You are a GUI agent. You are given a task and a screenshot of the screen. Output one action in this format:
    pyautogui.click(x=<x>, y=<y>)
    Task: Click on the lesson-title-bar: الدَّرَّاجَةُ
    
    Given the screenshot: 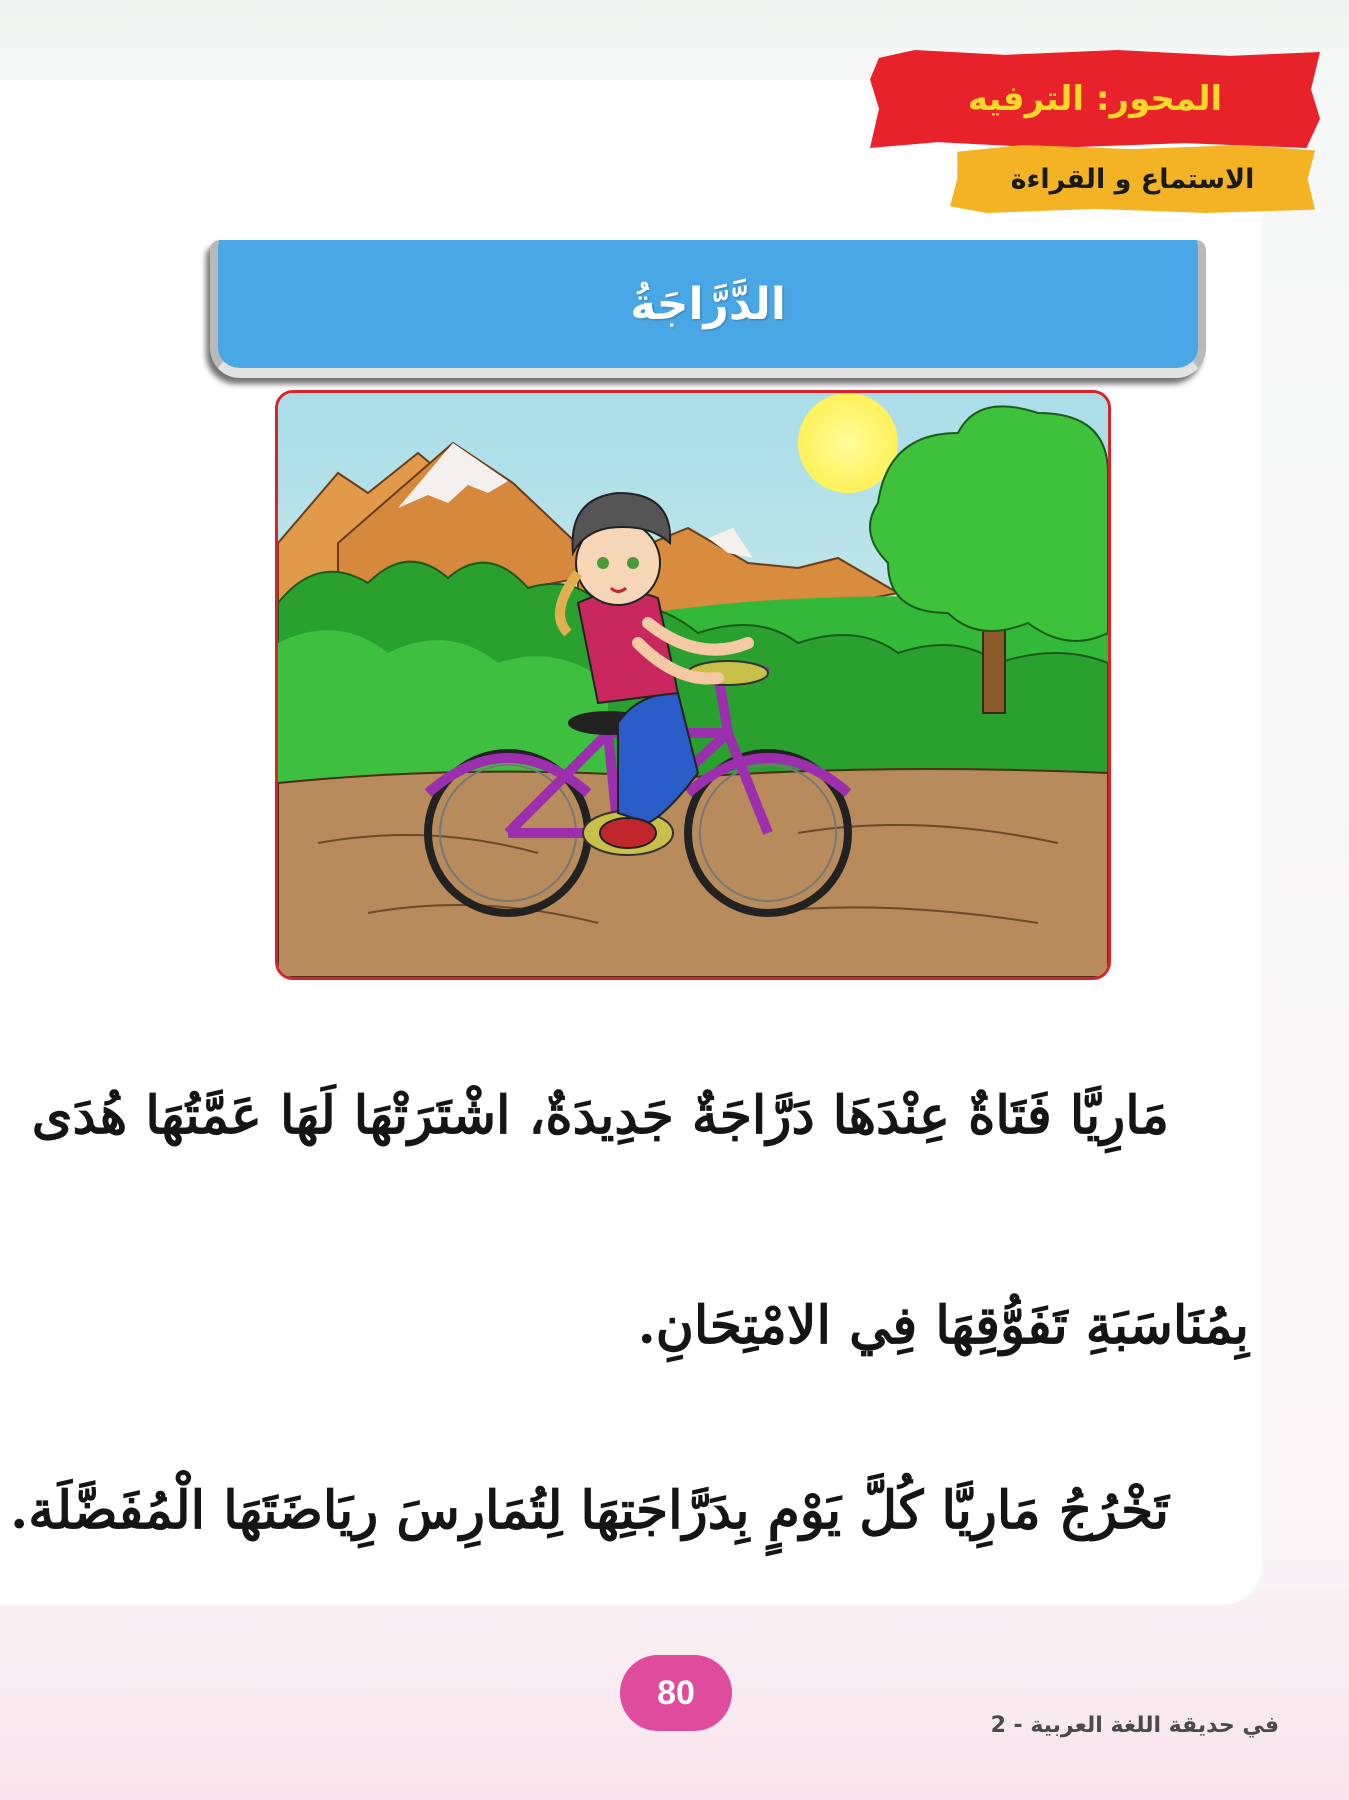 What is the action you would take?
    pyautogui.click(x=708, y=309)
    